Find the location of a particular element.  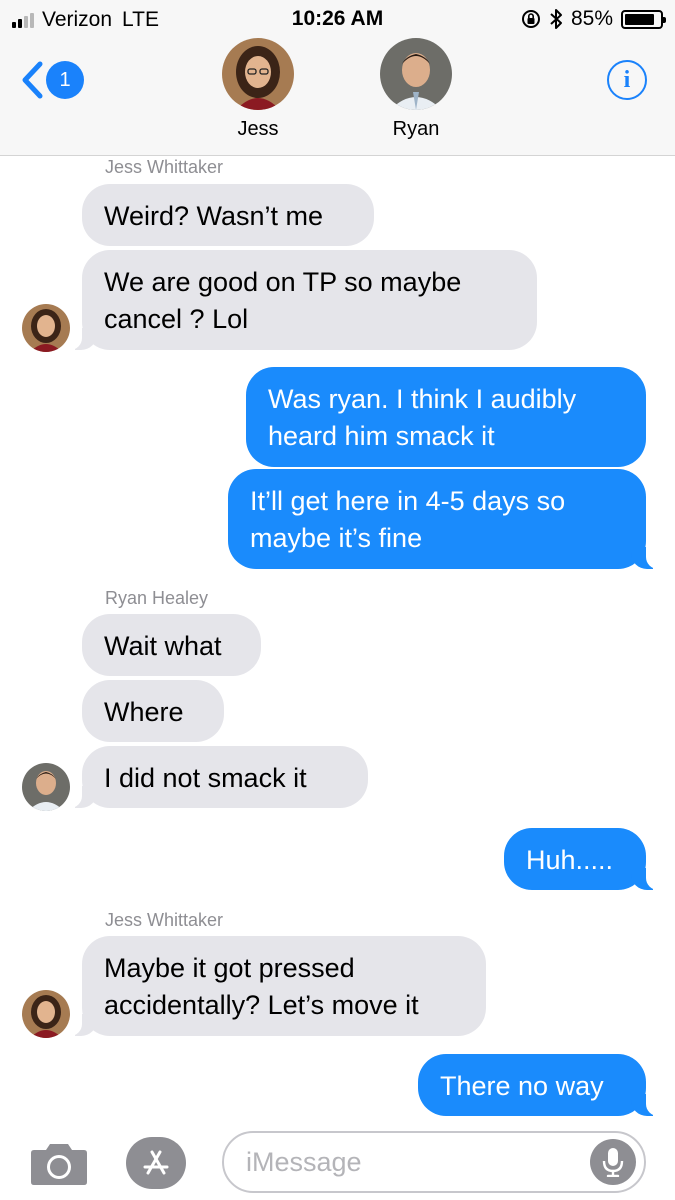

info-button: i is located at coordinates (627, 80).